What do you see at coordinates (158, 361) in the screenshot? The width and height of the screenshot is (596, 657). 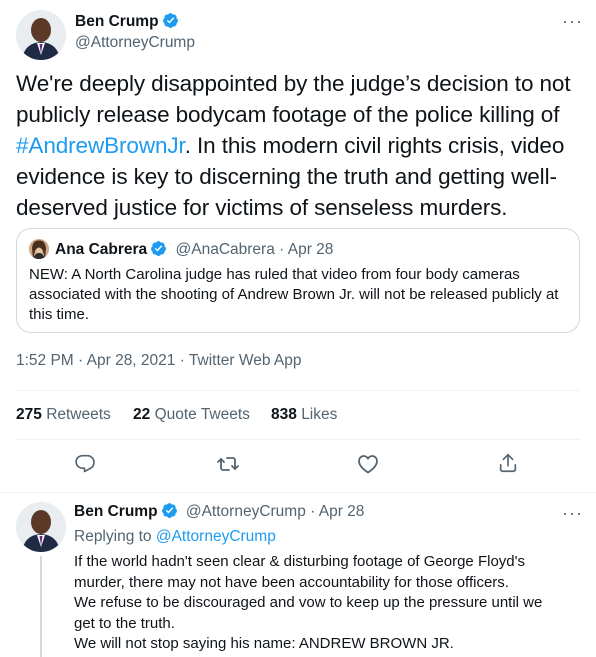 I see `tweet-timestamp: 1:52 PM · Apr 28, 2021 · Twitter Web App` at bounding box center [158, 361].